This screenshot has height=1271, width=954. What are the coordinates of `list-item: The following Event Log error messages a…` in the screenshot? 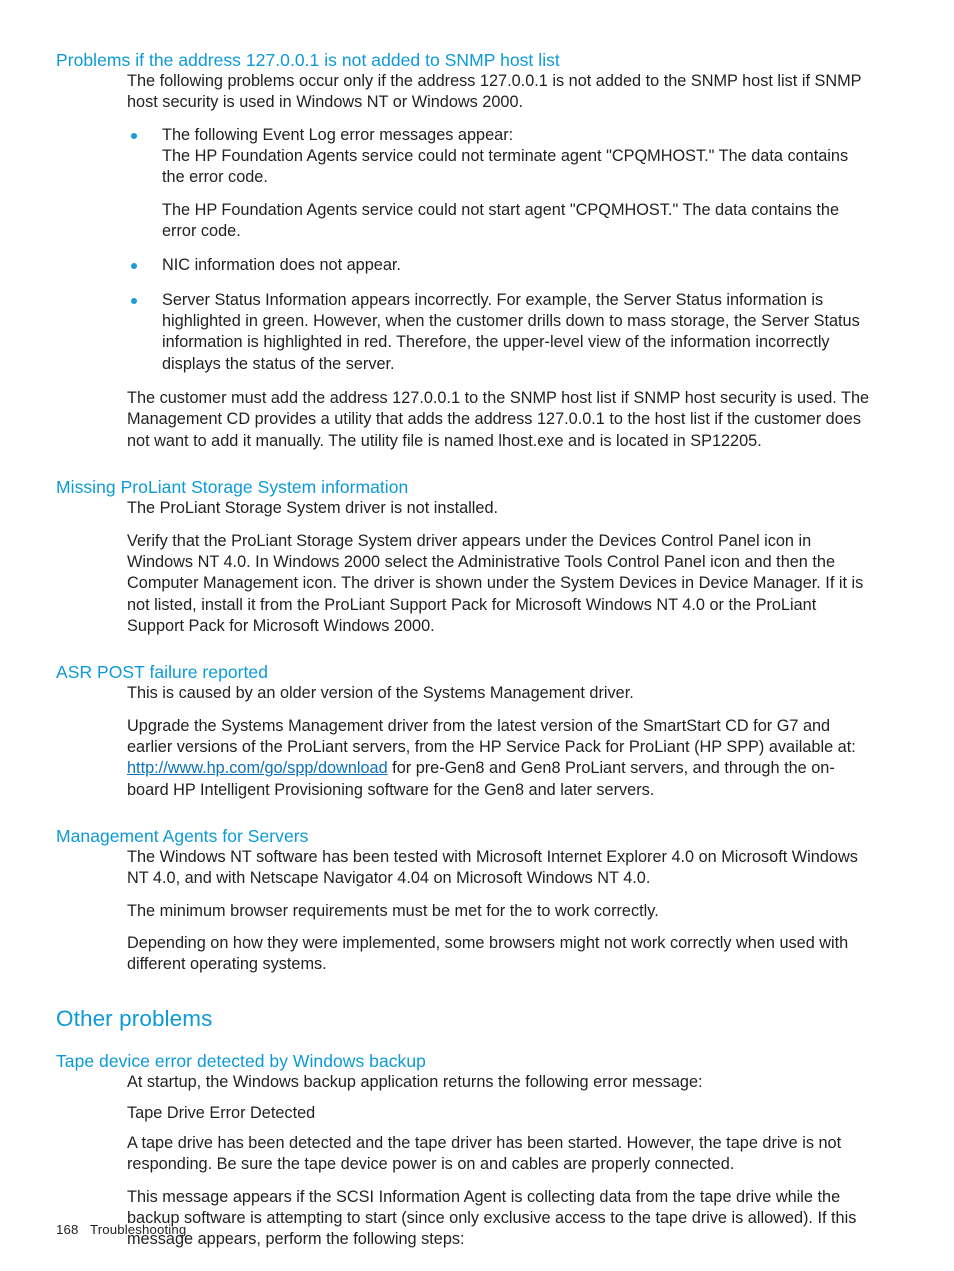 It's located at (500, 184).